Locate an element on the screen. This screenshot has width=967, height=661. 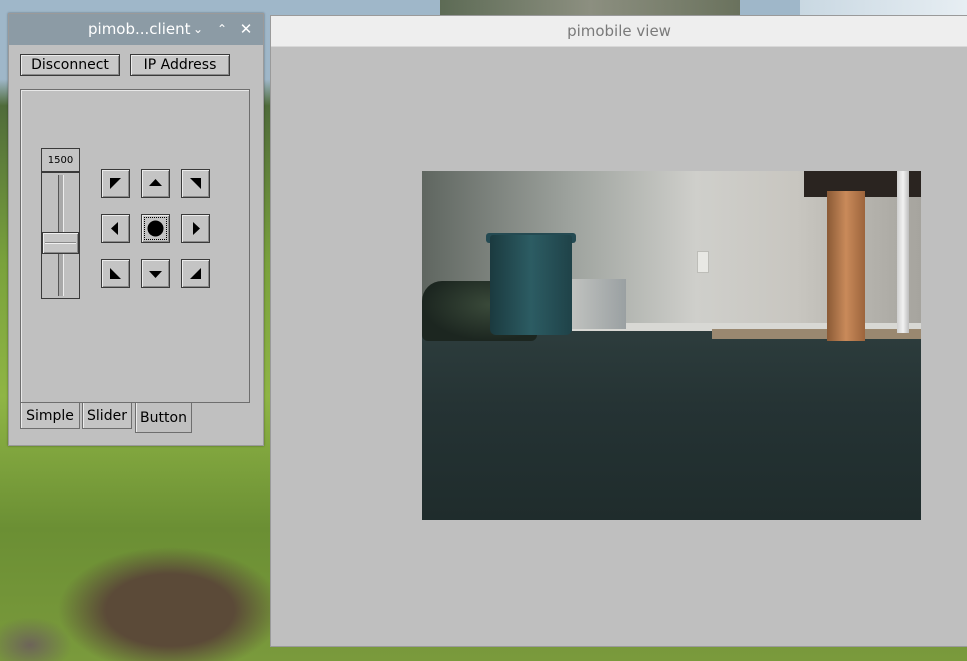
tab-slider: Slider is located at coordinates (107, 416).